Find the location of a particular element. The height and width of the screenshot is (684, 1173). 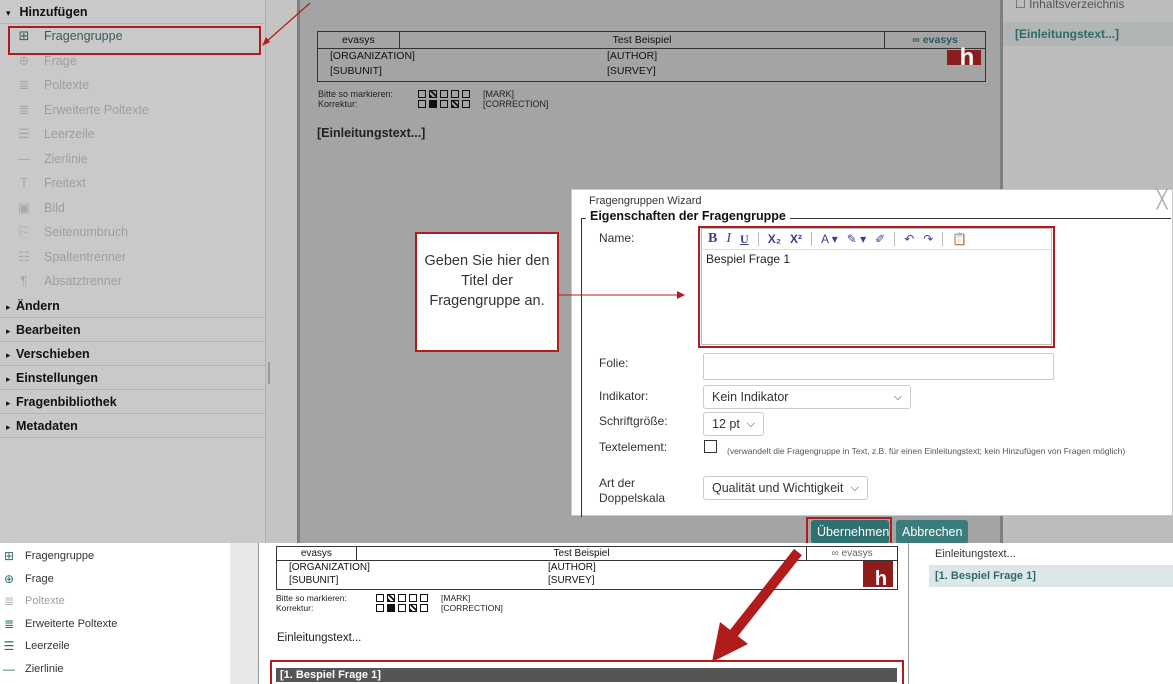

section-ändern: ▸ Ändern is located at coordinates (132, 305).